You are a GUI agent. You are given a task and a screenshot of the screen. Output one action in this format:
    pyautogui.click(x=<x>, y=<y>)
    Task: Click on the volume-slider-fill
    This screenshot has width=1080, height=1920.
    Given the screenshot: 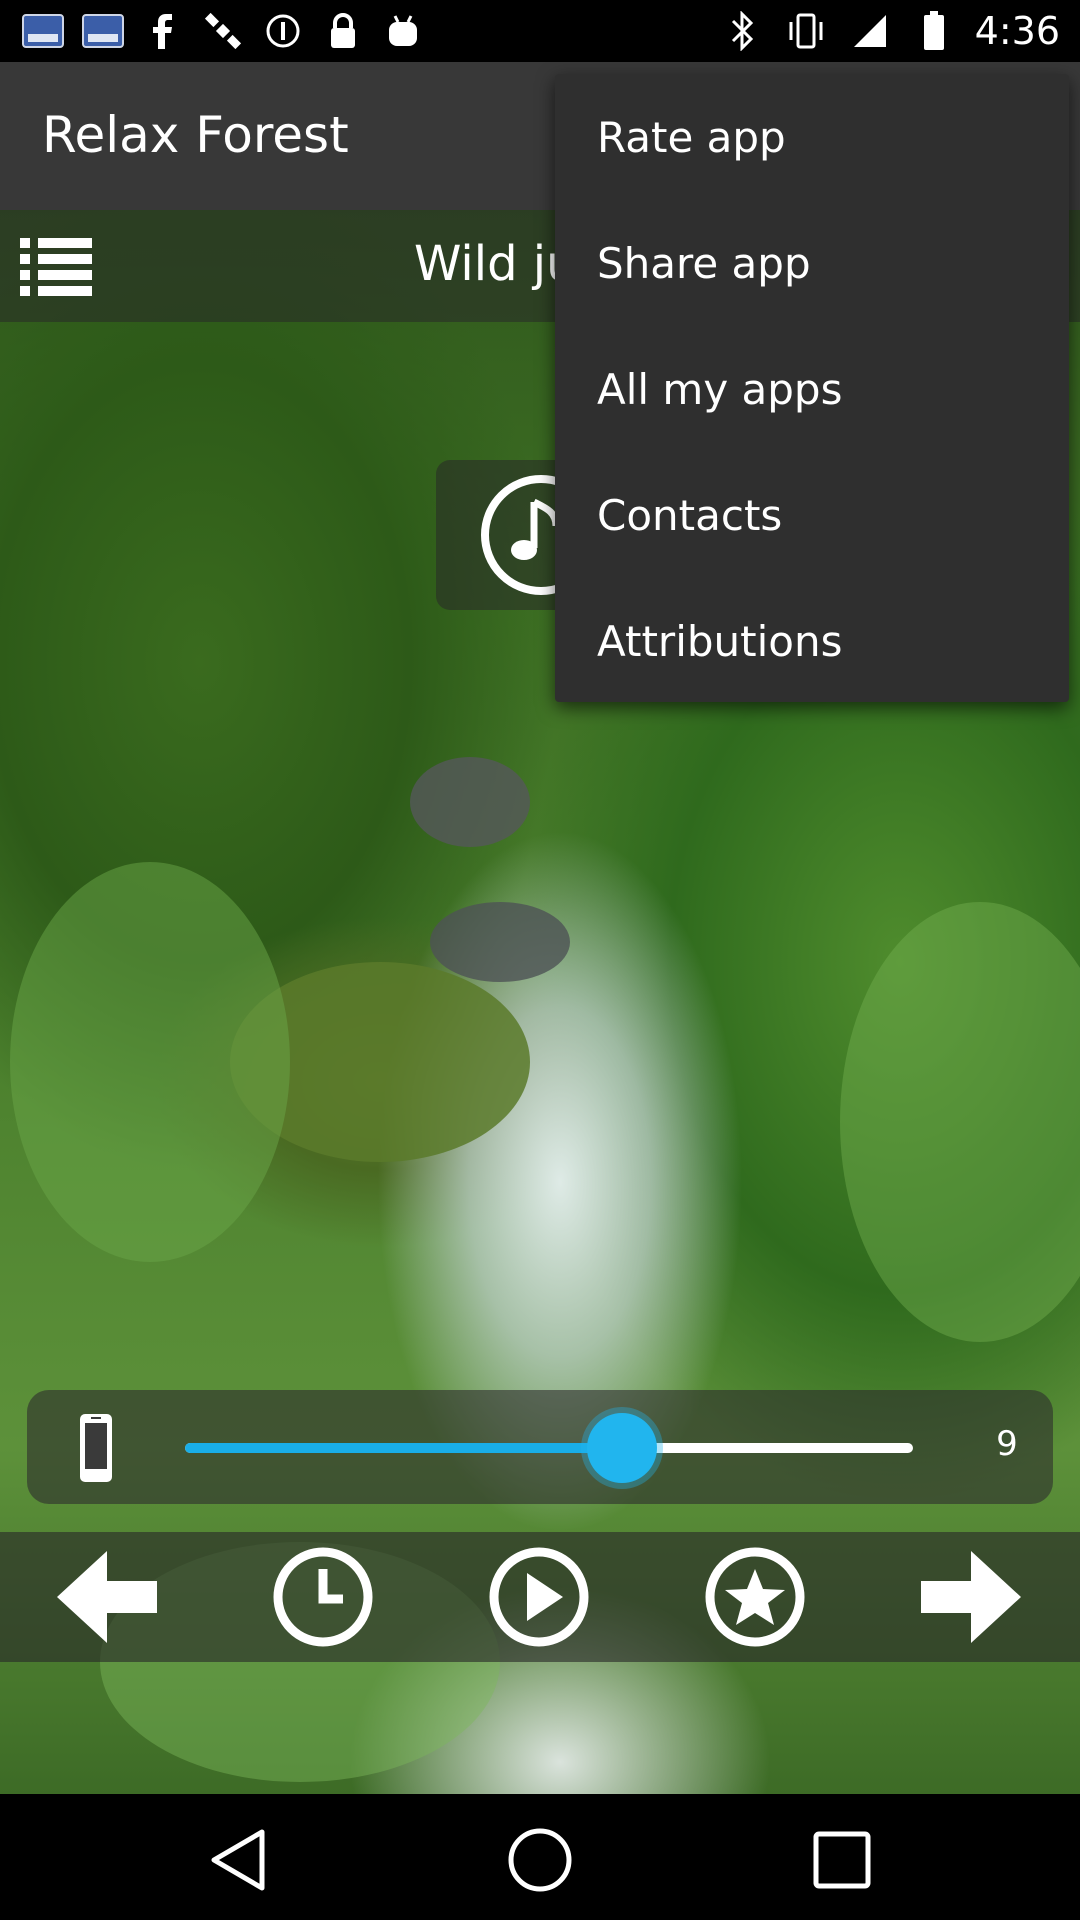 What is the action you would take?
    pyautogui.click(x=403, y=1448)
    